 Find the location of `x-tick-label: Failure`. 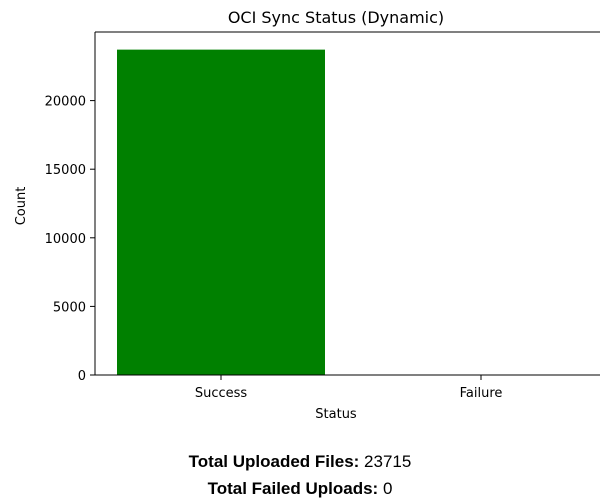

x-tick-label: Failure is located at coordinates (481, 393).